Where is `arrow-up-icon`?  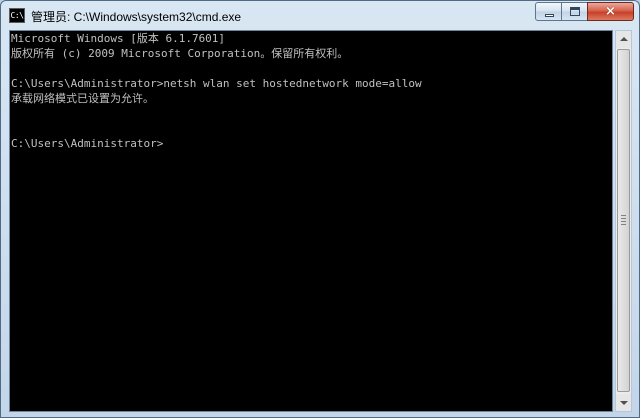 arrow-up-icon is located at coordinates (624, 39).